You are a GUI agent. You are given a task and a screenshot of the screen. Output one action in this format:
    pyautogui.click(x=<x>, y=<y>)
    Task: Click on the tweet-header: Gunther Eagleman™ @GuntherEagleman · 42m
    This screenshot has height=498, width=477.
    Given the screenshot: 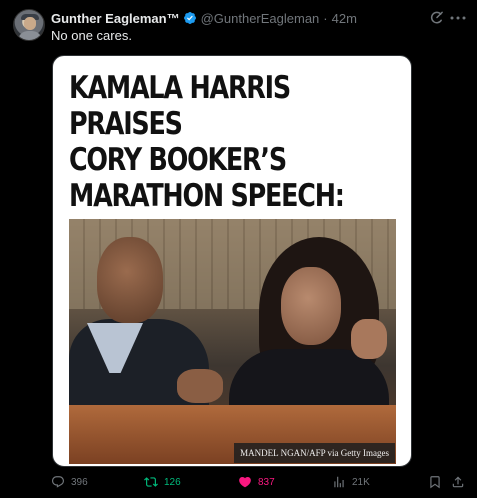 What is the action you would take?
    pyautogui.click(x=204, y=18)
    